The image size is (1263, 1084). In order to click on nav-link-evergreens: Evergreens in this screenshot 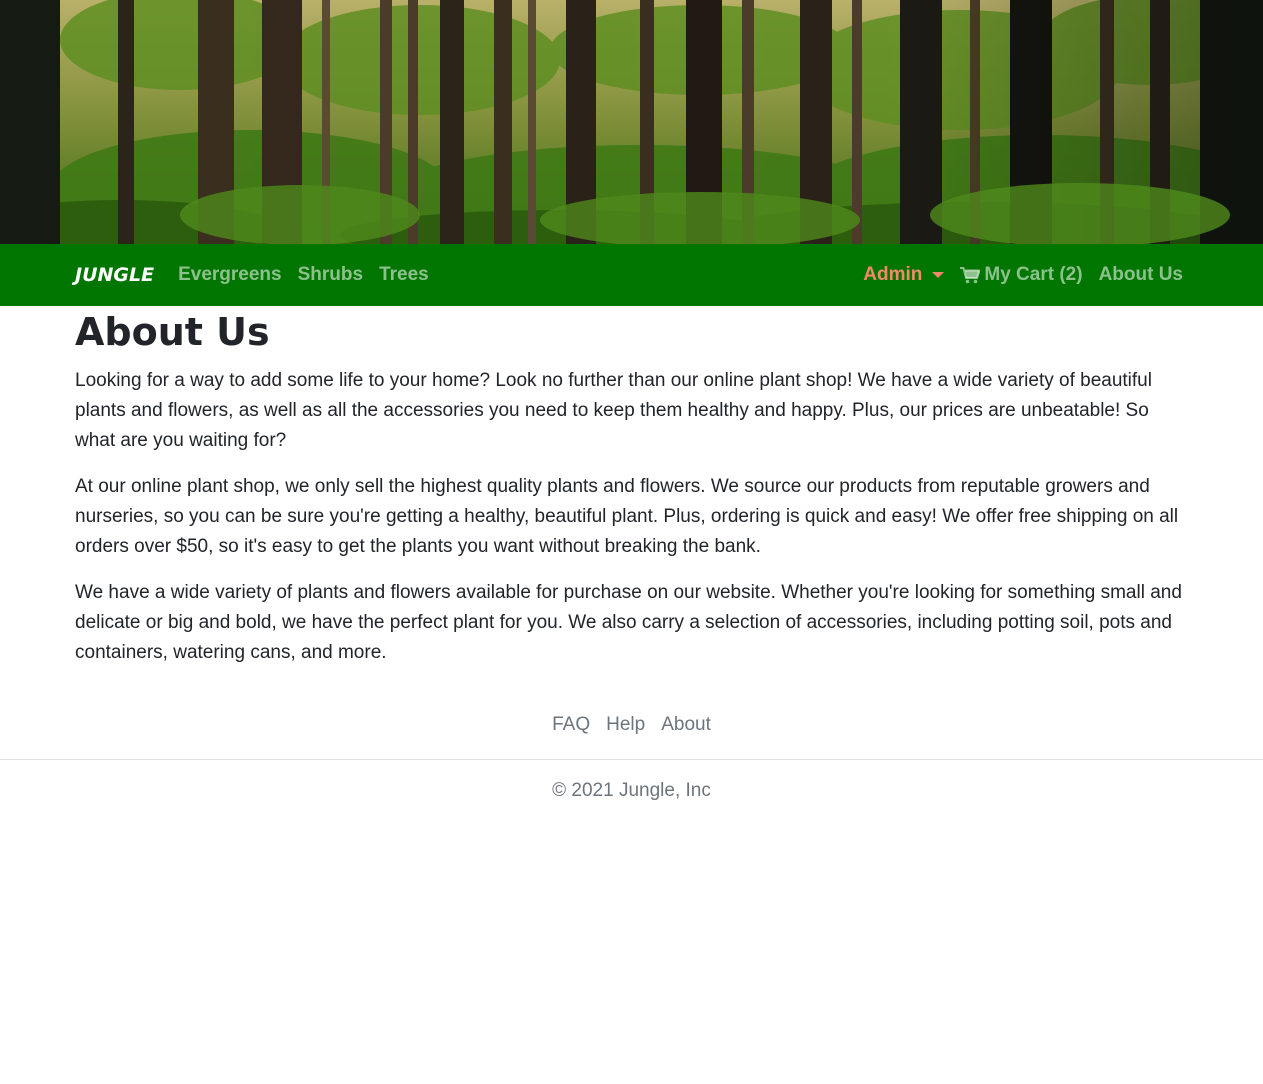, I will do `click(234, 275)`.